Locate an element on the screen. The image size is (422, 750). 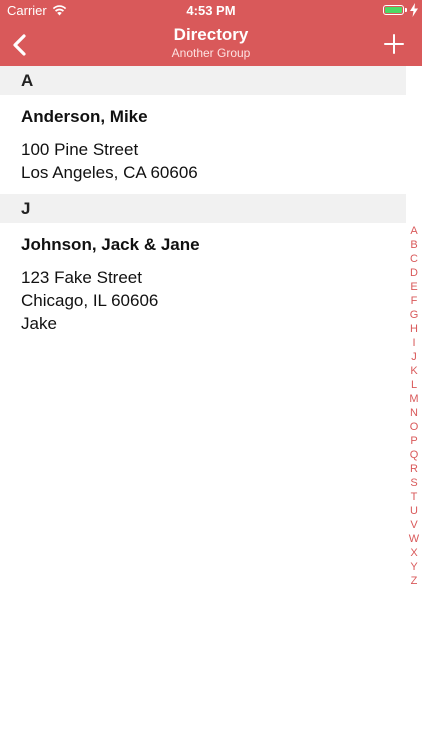
plus-icon is located at coordinates (394, 44).